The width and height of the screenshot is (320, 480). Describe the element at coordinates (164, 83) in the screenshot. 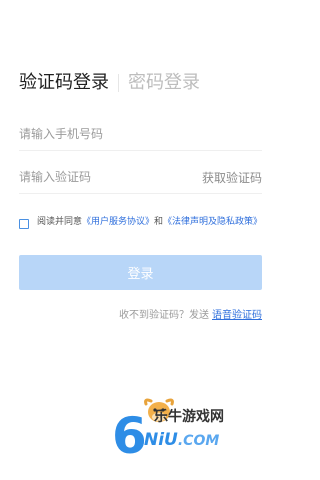

I see `tab-password-login: 密码登录` at that location.